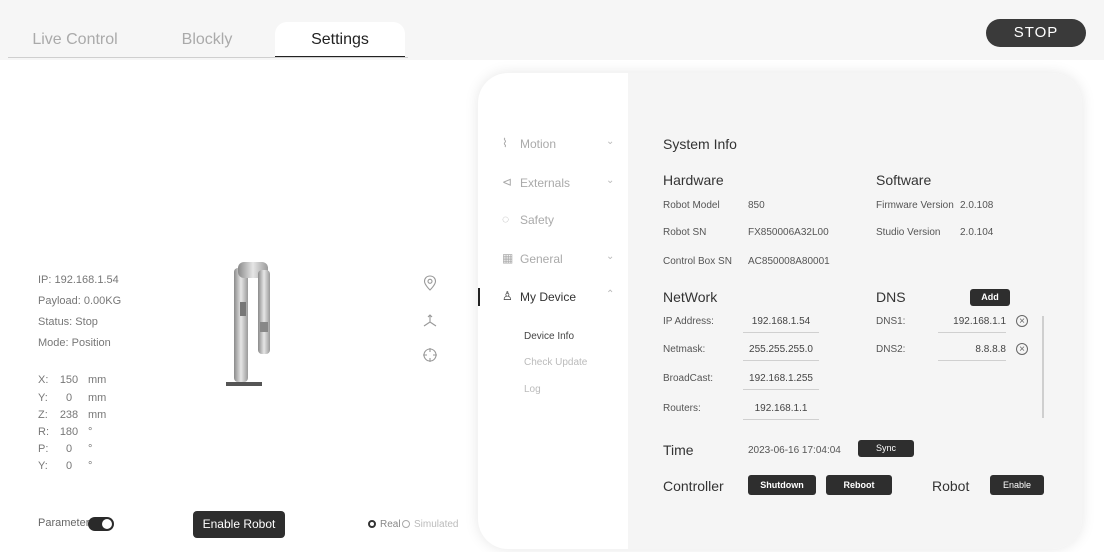  I want to click on chevron-up-icon: ⌃, so click(610, 294).